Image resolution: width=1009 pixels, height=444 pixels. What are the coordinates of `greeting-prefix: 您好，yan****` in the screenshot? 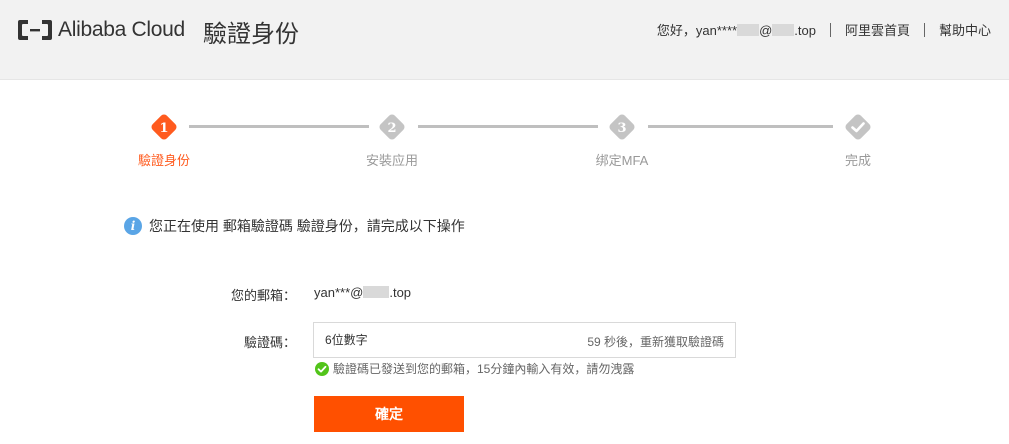 It's located at (697, 30).